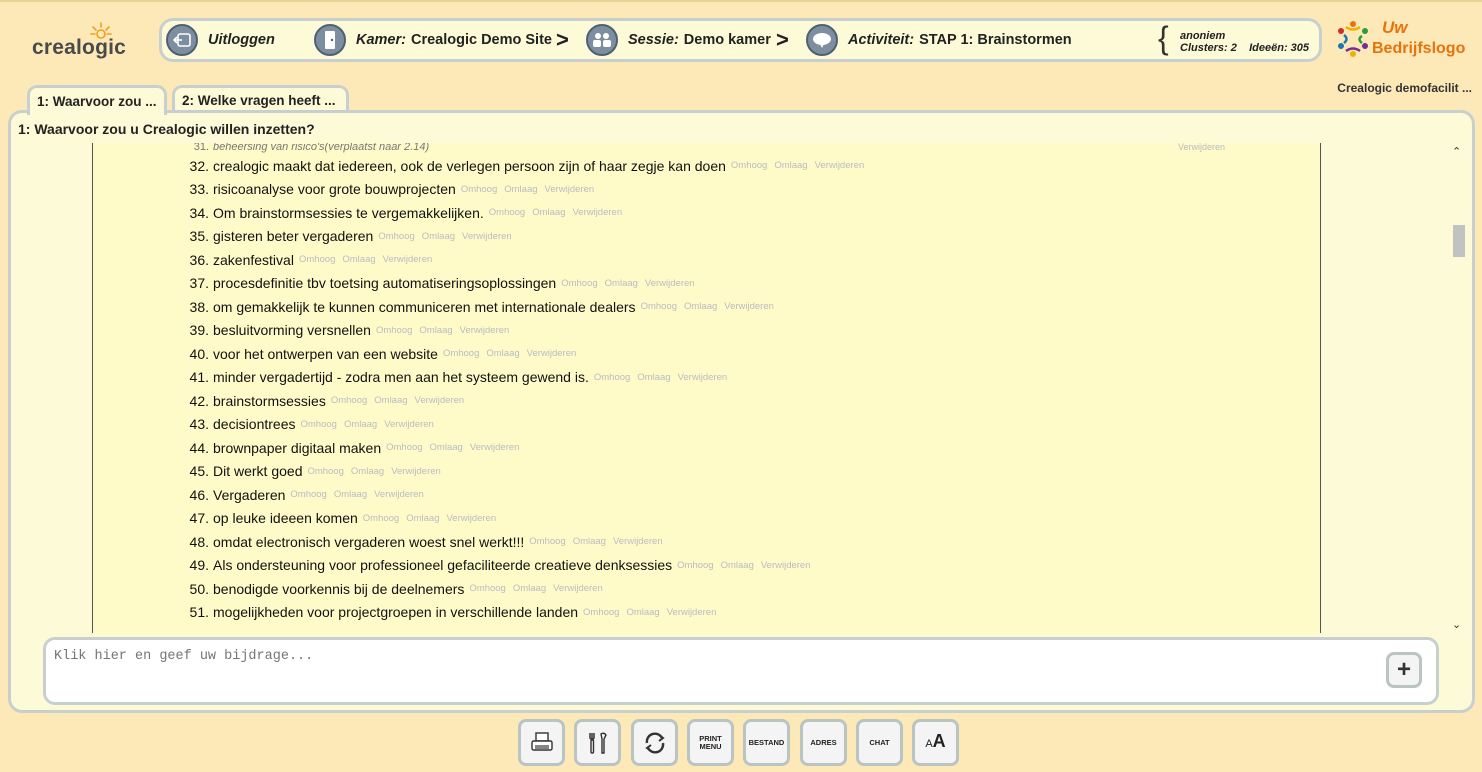 Image resolution: width=1482 pixels, height=772 pixels. Describe the element at coordinates (253, 259) in the screenshot. I see `item-text: zakenfestival` at that location.